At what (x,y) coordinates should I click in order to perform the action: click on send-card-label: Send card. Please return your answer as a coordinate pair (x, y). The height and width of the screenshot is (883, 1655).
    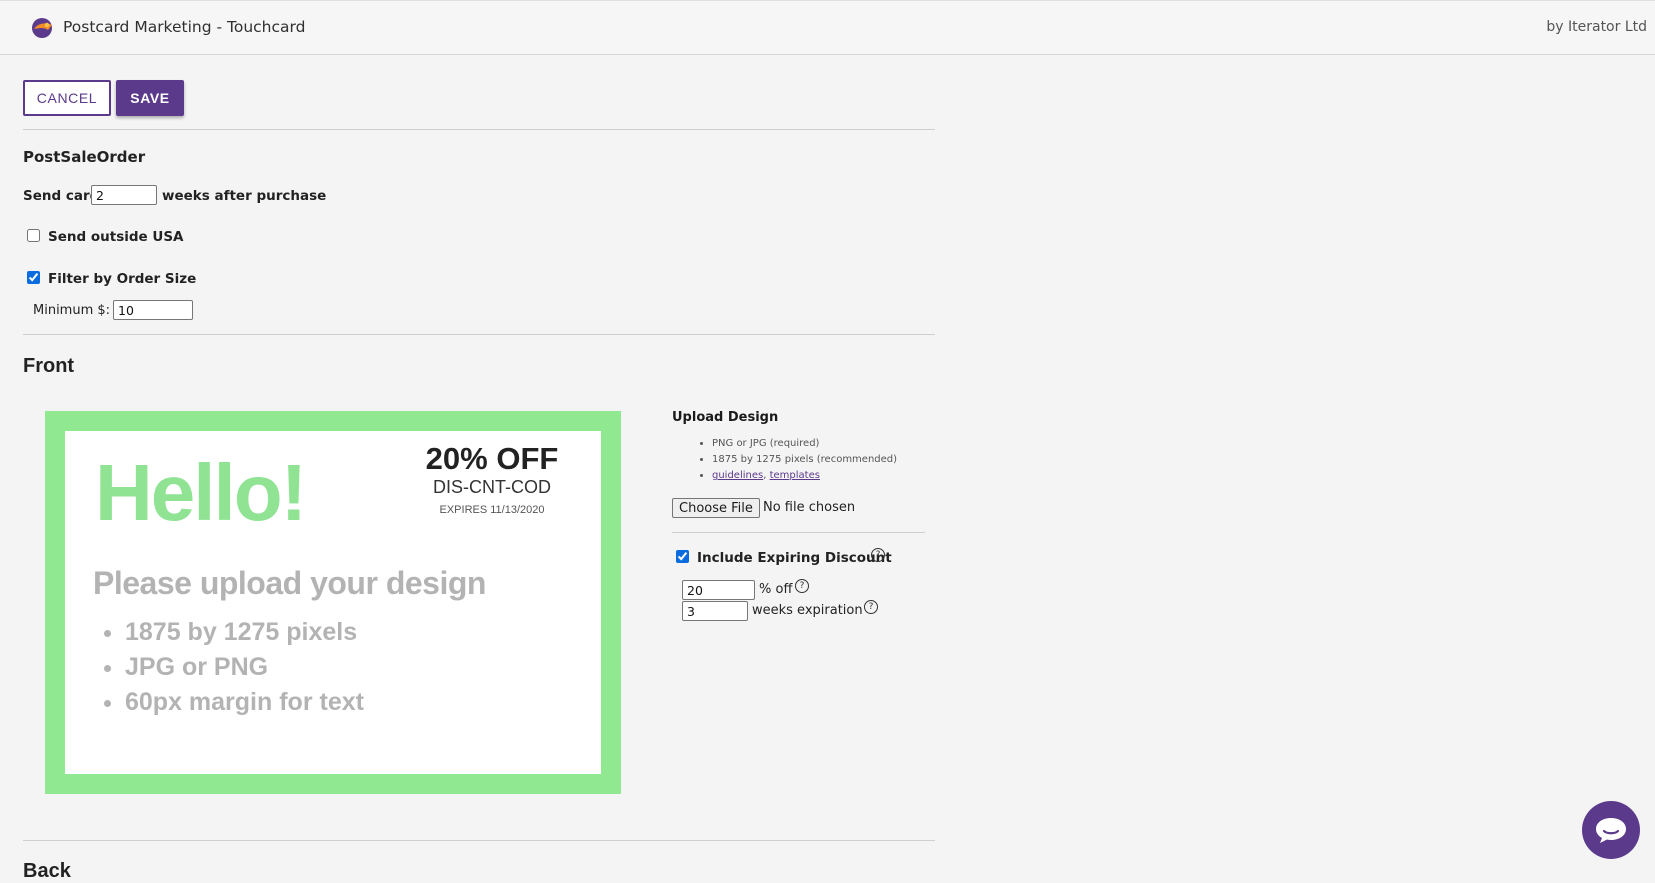
    Looking at the image, I should click on (61, 196).